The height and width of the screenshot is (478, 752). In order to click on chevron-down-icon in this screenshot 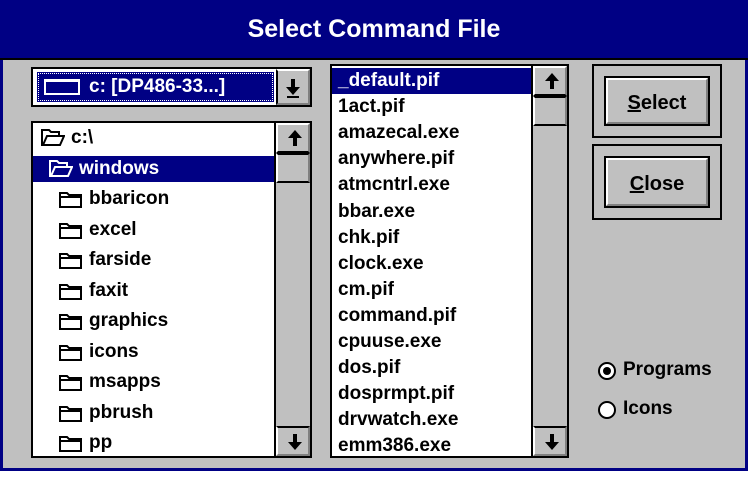, I will do `click(293, 88)`.